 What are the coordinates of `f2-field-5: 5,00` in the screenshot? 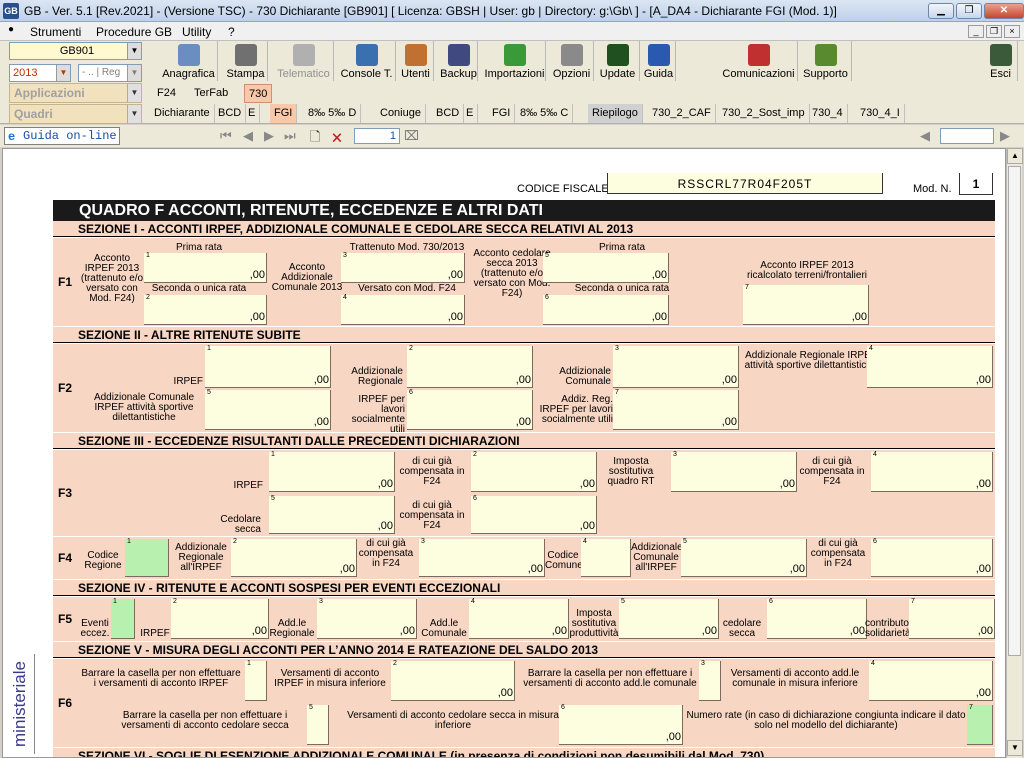 It's located at (268, 409).